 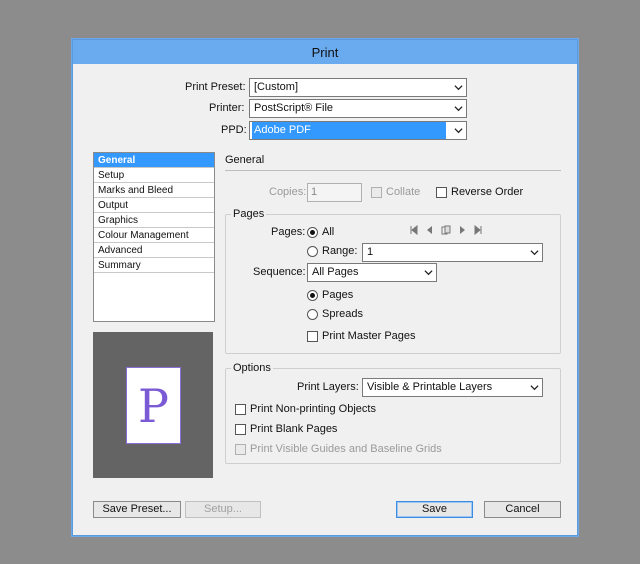 I want to click on print-layers-label: Print Layers:, so click(x=328, y=387).